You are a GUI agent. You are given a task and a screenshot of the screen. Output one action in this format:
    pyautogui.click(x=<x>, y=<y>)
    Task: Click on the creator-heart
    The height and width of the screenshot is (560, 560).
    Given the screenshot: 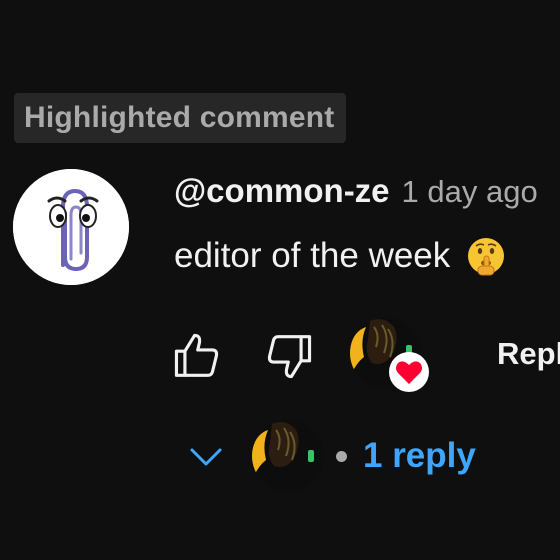 What is the action you would take?
    pyautogui.click(x=392, y=357)
    